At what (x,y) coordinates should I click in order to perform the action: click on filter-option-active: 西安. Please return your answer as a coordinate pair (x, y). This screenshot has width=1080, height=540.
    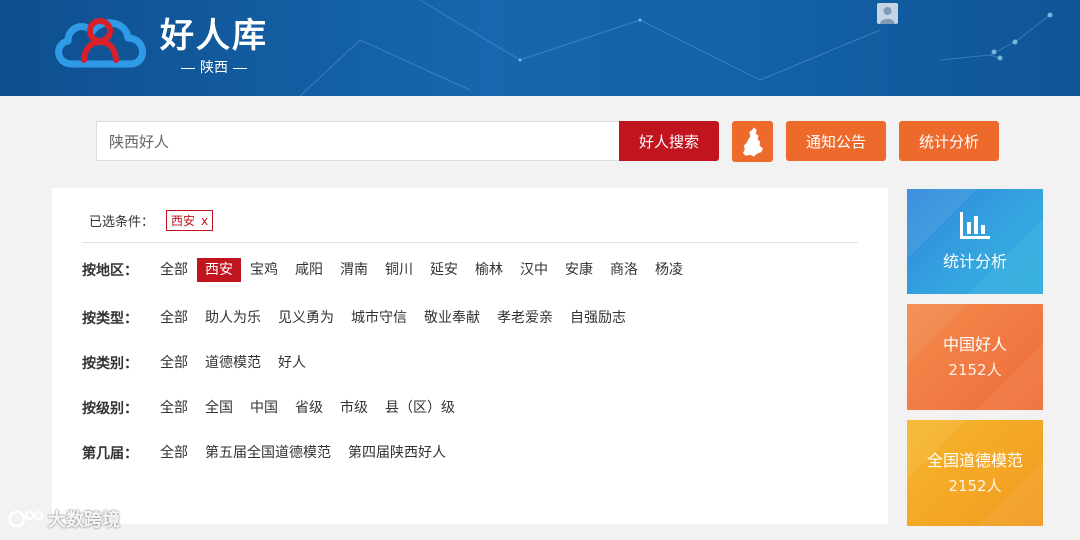
    Looking at the image, I should click on (219, 270).